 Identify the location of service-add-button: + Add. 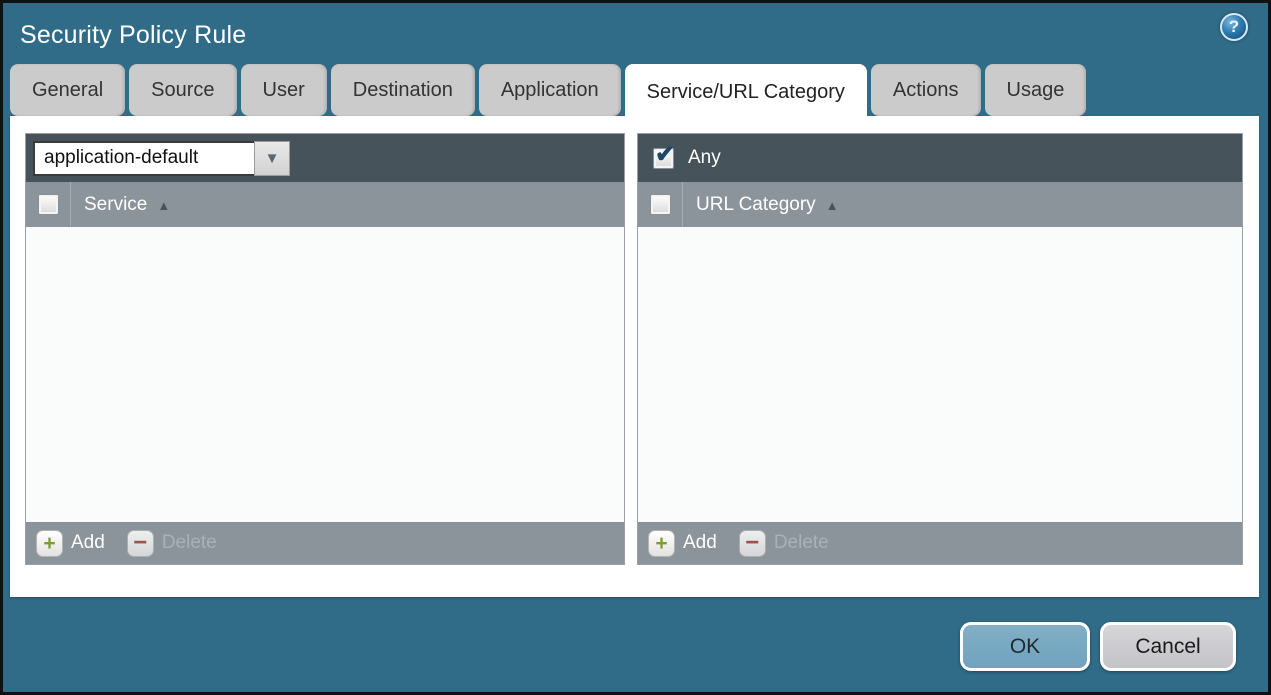
(70, 543).